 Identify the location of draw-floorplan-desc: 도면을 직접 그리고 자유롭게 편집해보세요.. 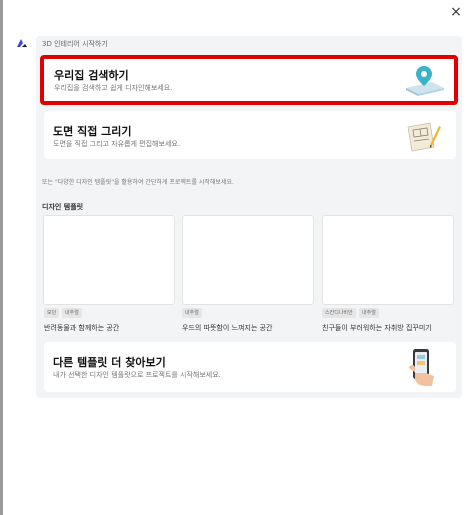
(117, 144).